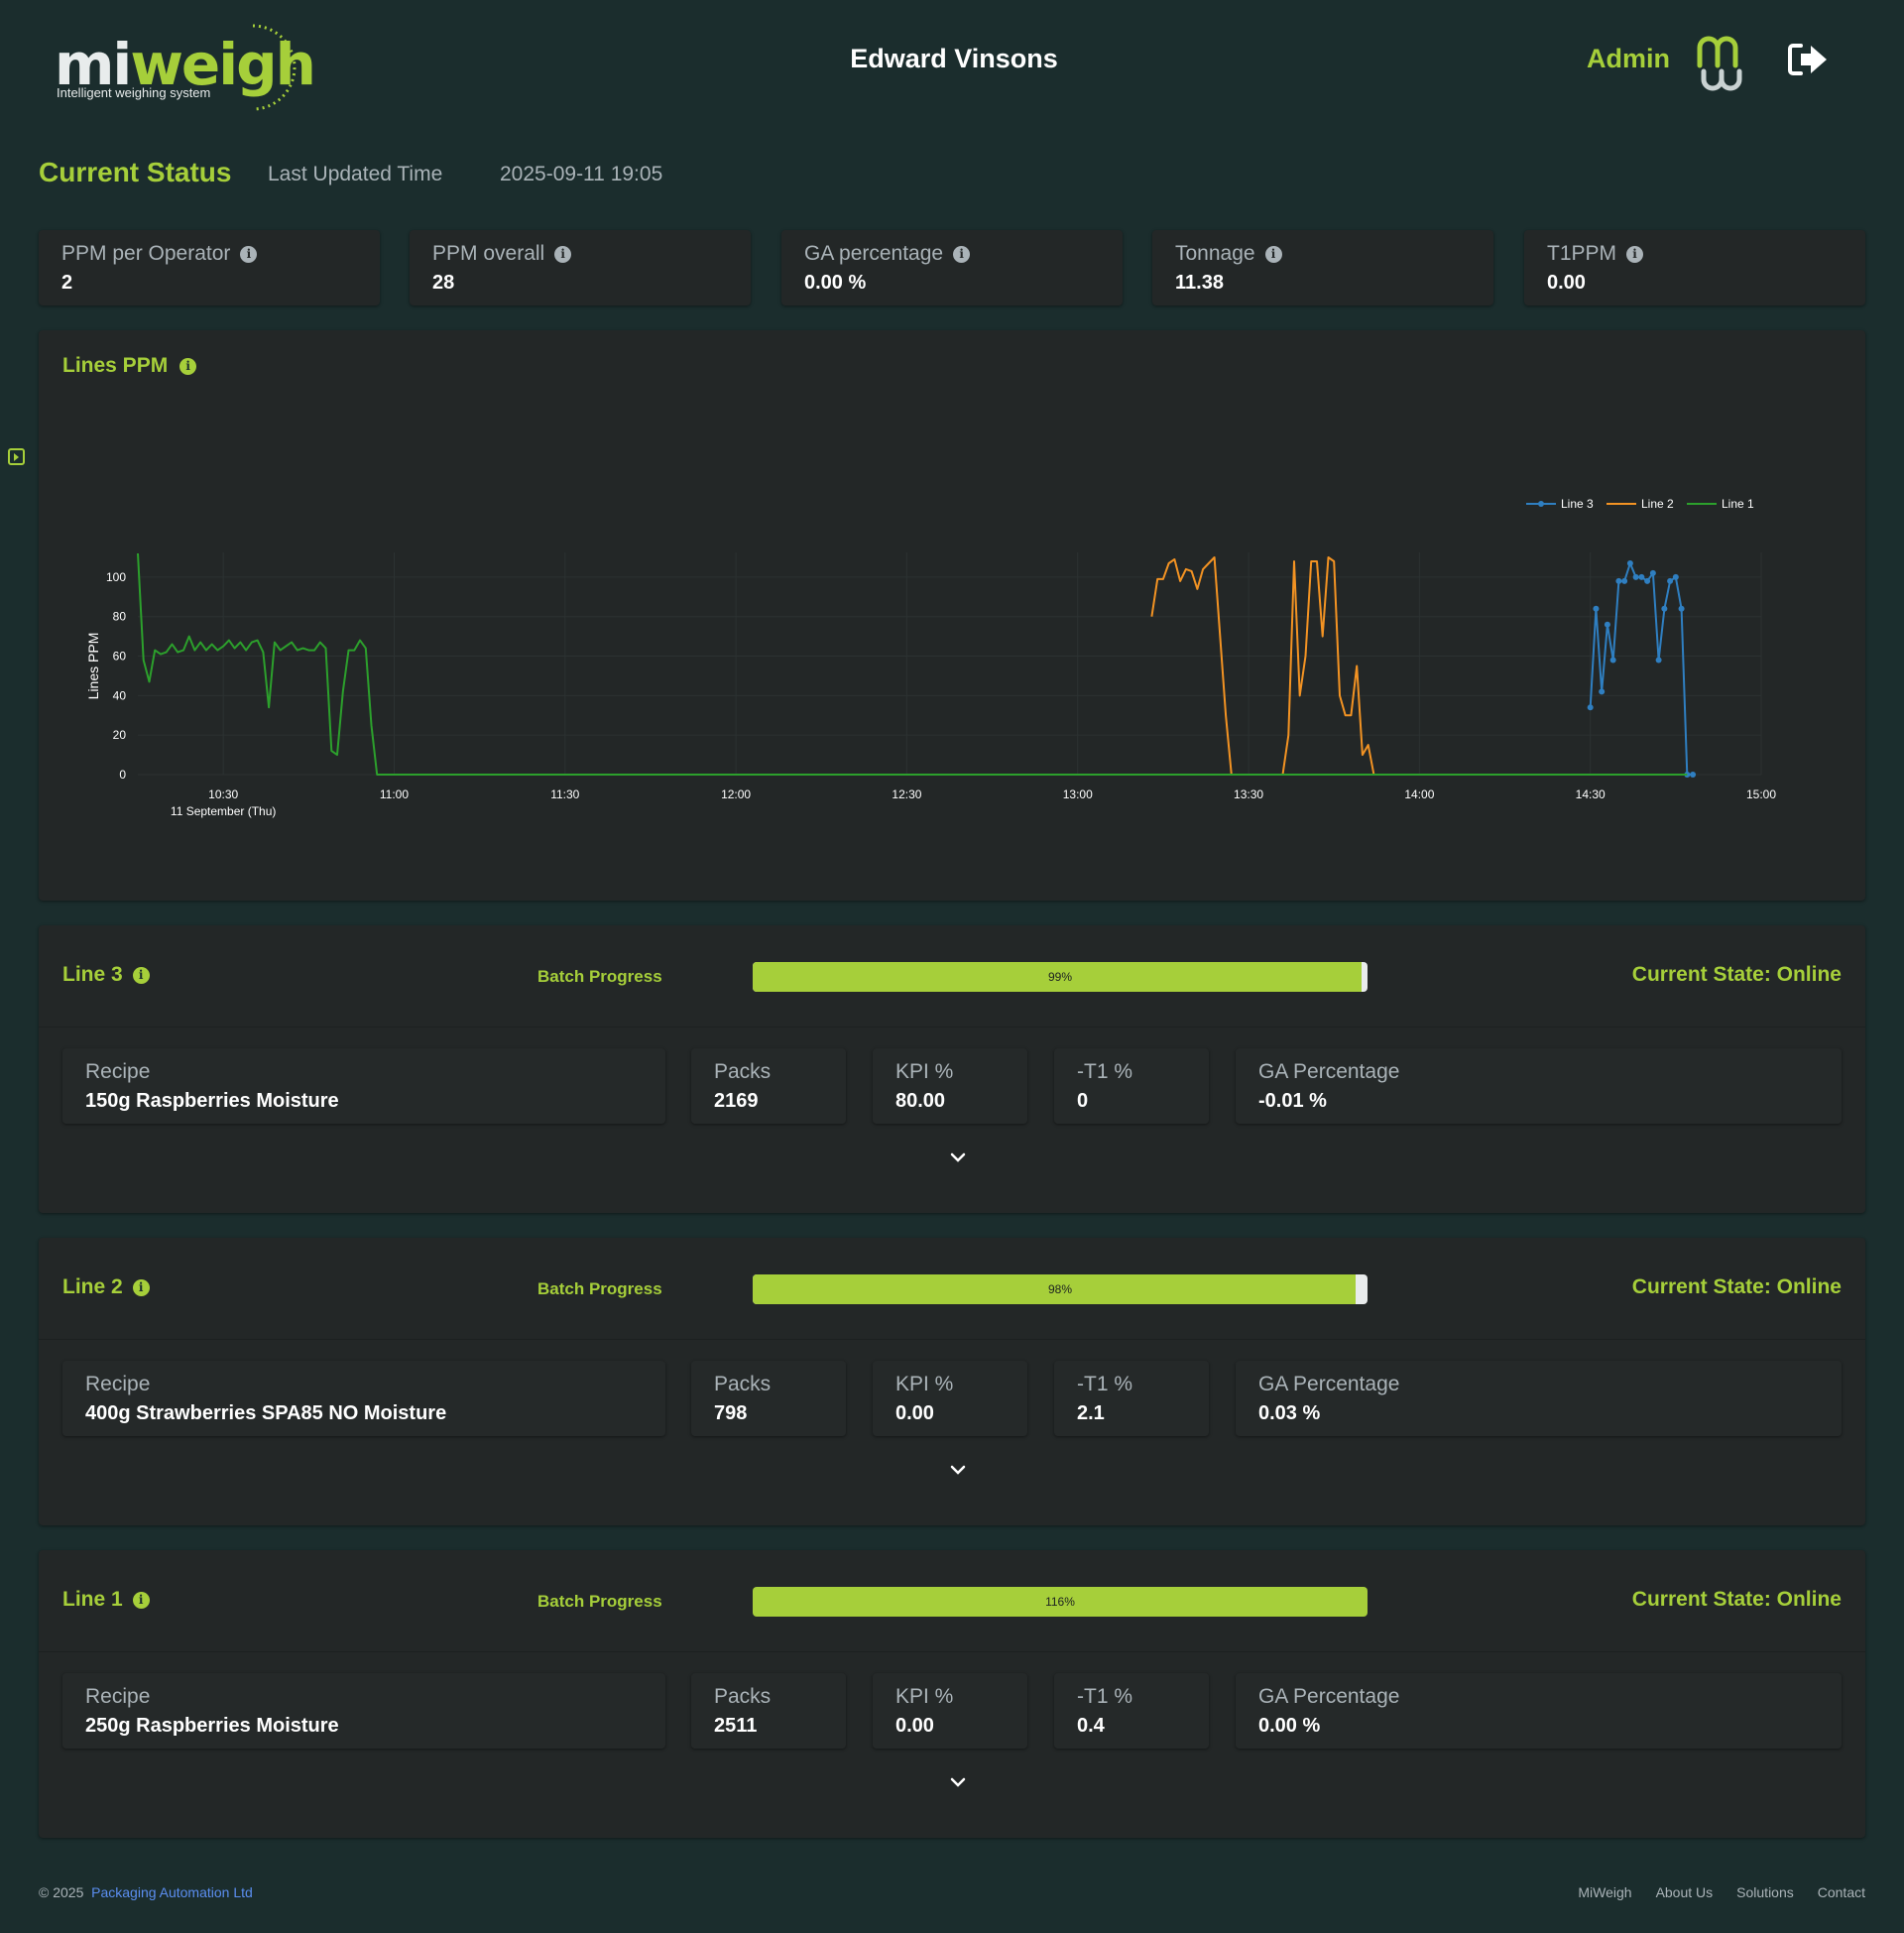  I want to click on avatar-logo-icon, so click(1720, 63).